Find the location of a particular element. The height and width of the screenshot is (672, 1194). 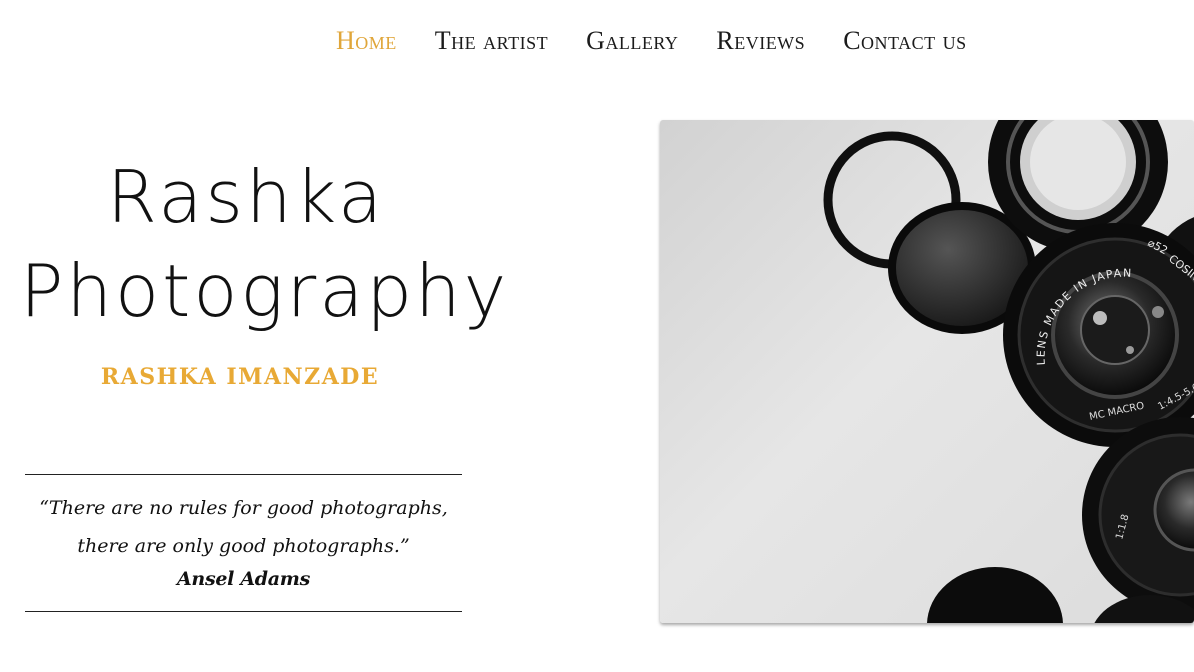

nav-gallery: Gallery is located at coordinates (632, 41).